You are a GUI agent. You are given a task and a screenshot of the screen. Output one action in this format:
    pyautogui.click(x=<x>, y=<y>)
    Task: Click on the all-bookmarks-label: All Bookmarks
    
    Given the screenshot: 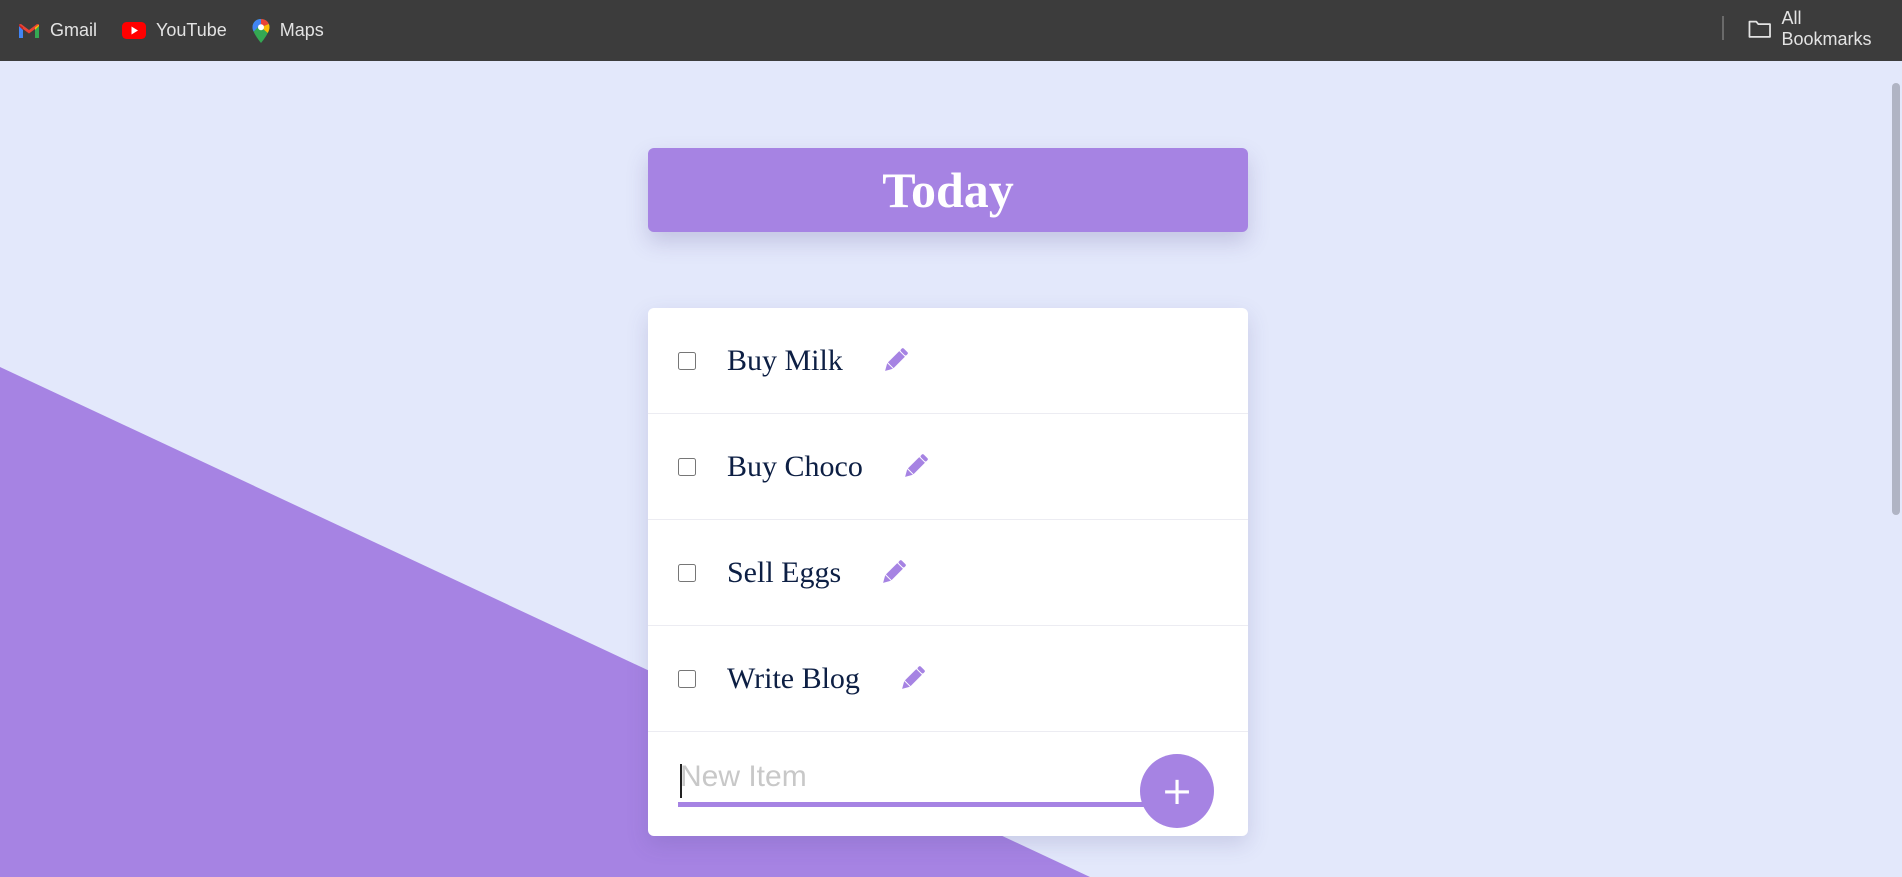 What is the action you would take?
    pyautogui.click(x=1826, y=28)
    